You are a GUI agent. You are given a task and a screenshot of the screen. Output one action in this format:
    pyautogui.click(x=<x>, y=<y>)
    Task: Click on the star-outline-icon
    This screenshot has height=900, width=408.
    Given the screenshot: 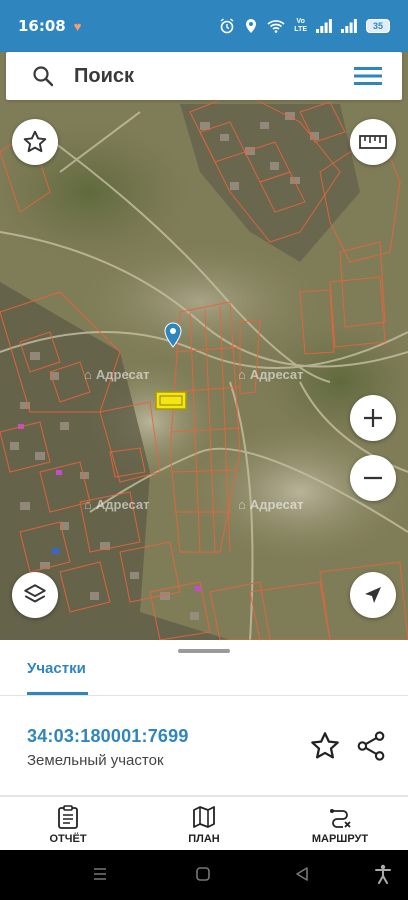 What is the action you would take?
    pyautogui.click(x=325, y=746)
    